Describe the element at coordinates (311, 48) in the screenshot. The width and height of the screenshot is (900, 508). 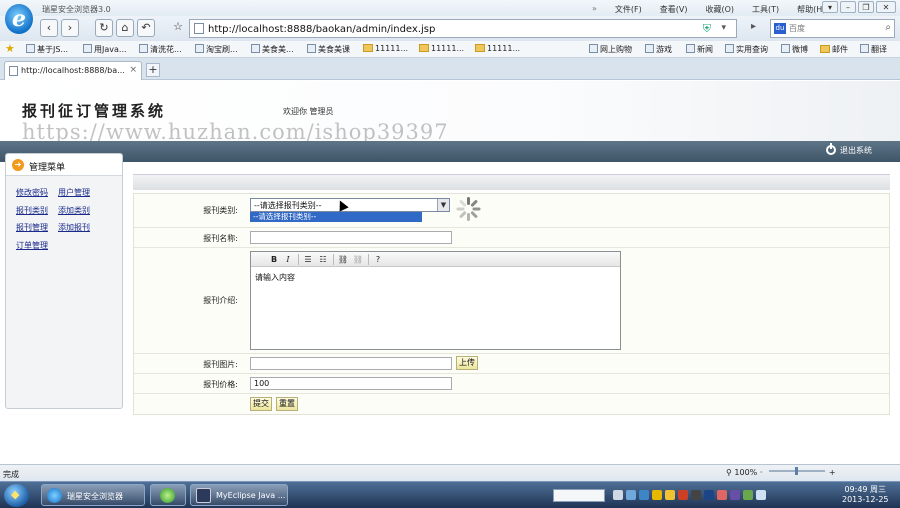
I see `page-icon` at that location.